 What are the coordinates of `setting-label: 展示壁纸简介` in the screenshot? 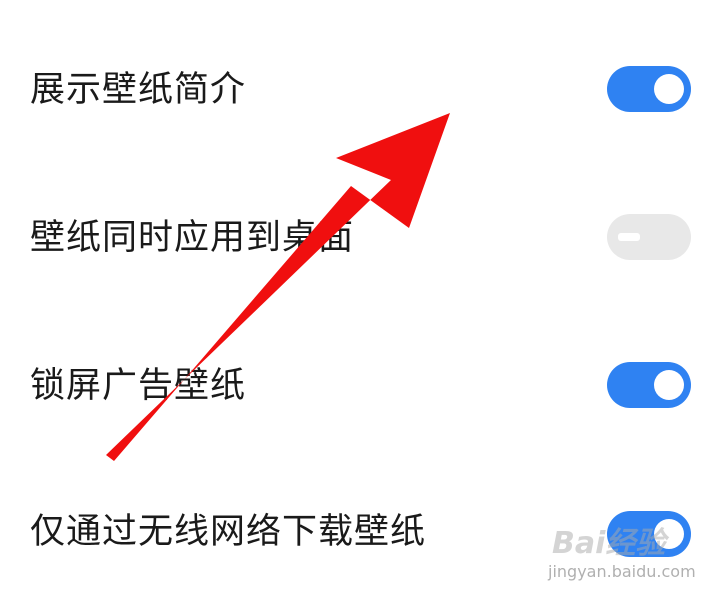 It's located at (138, 90).